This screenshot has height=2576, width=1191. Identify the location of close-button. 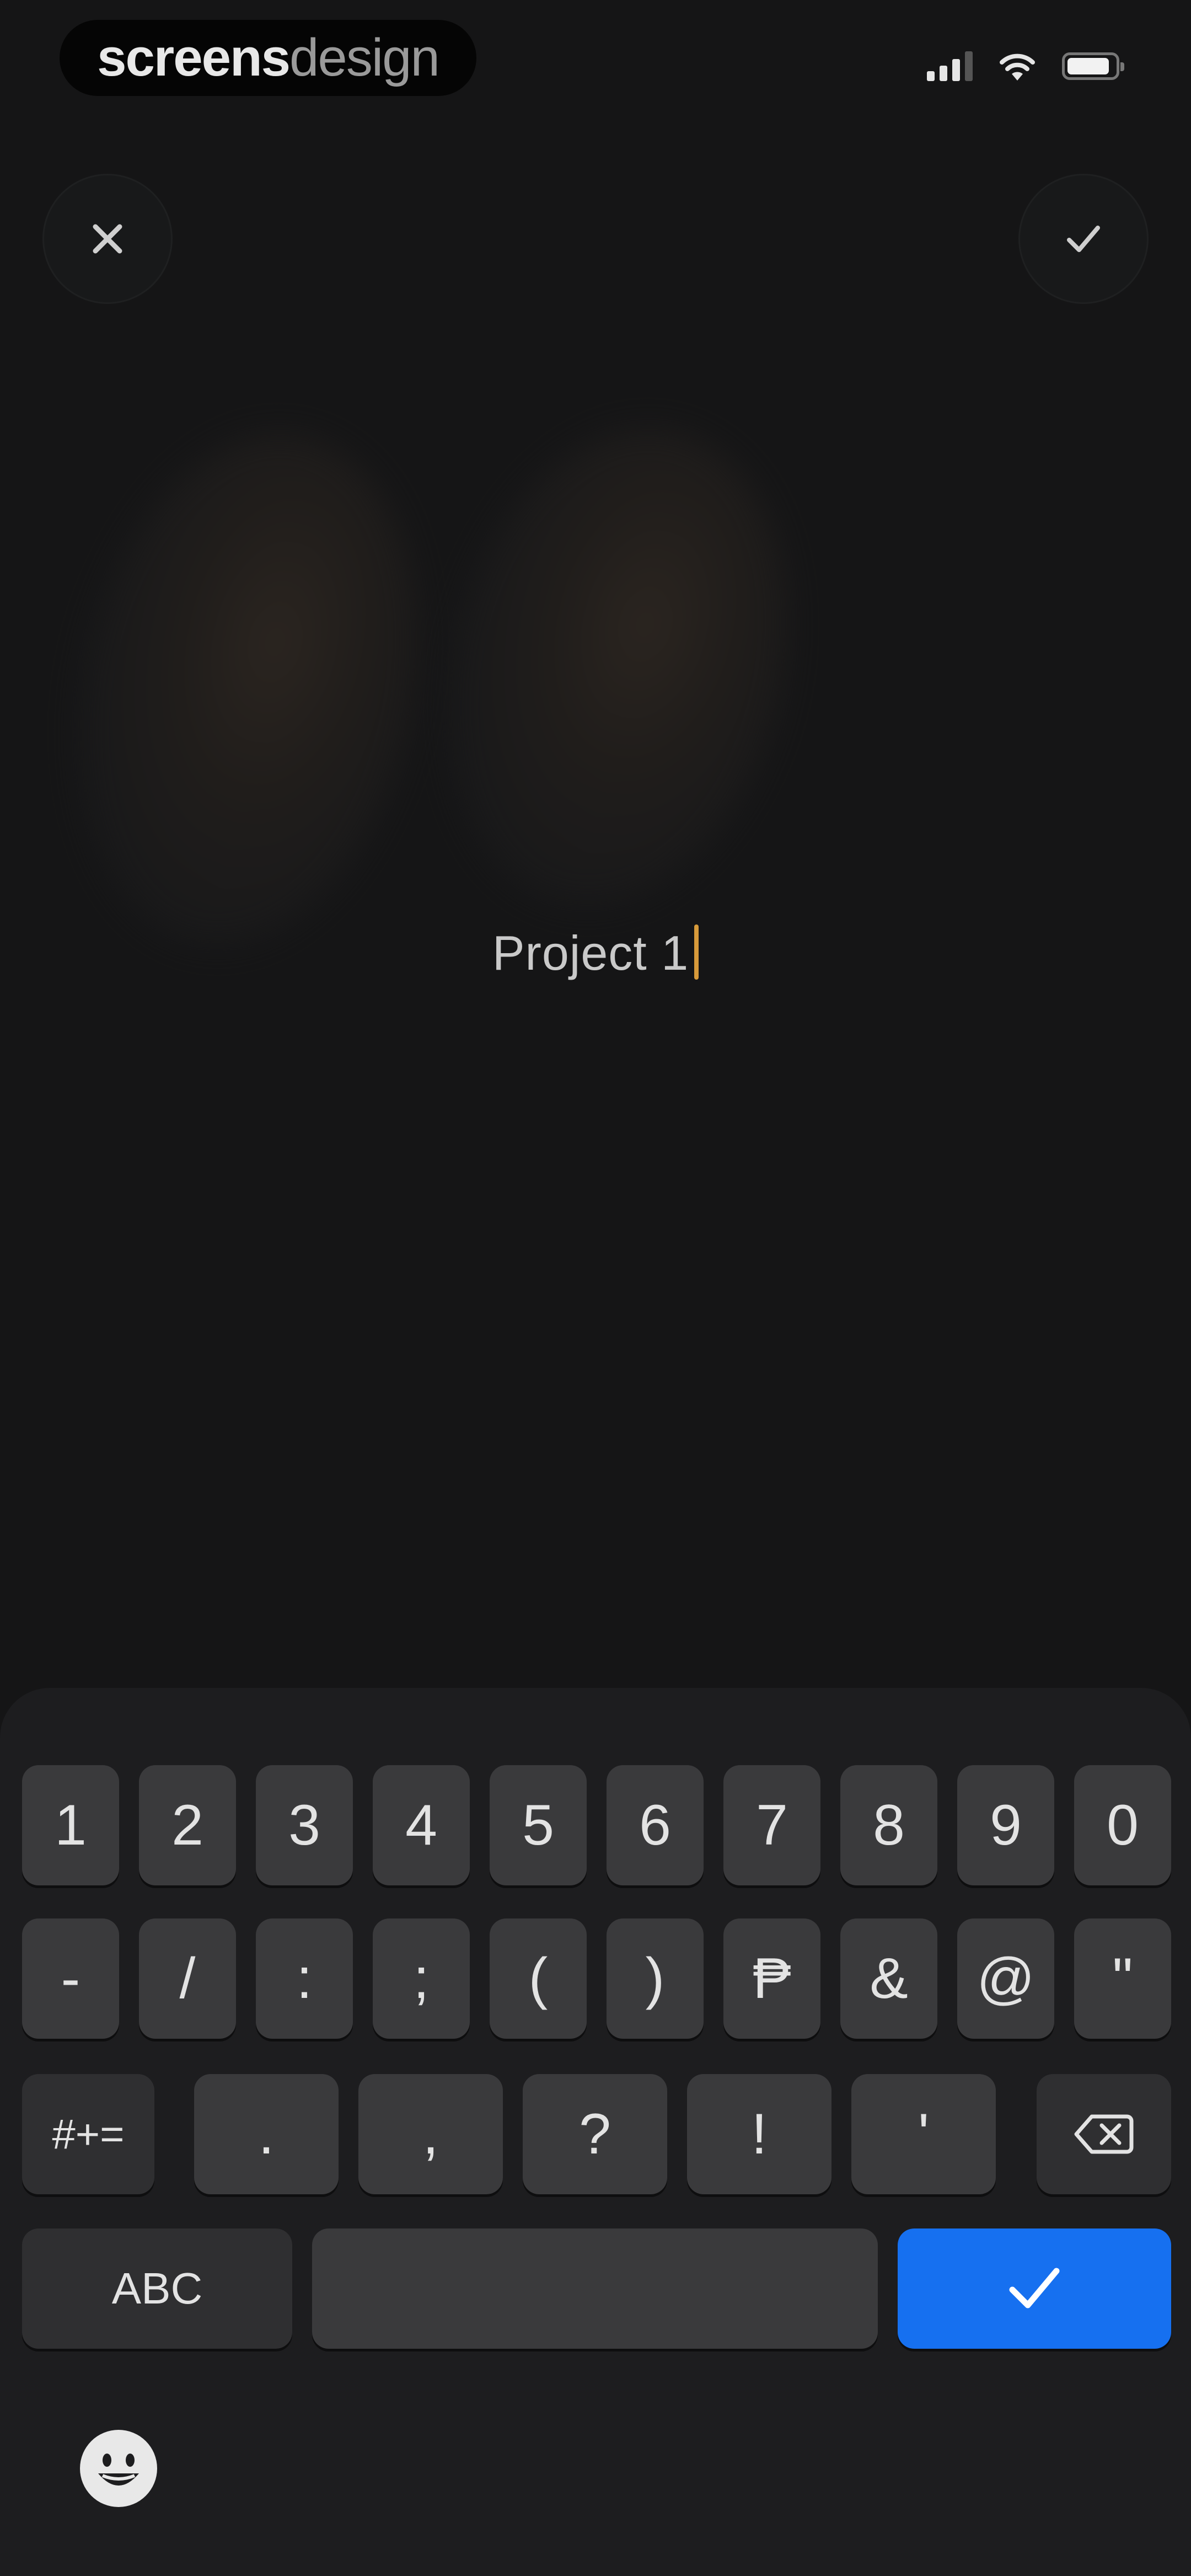
(108, 238).